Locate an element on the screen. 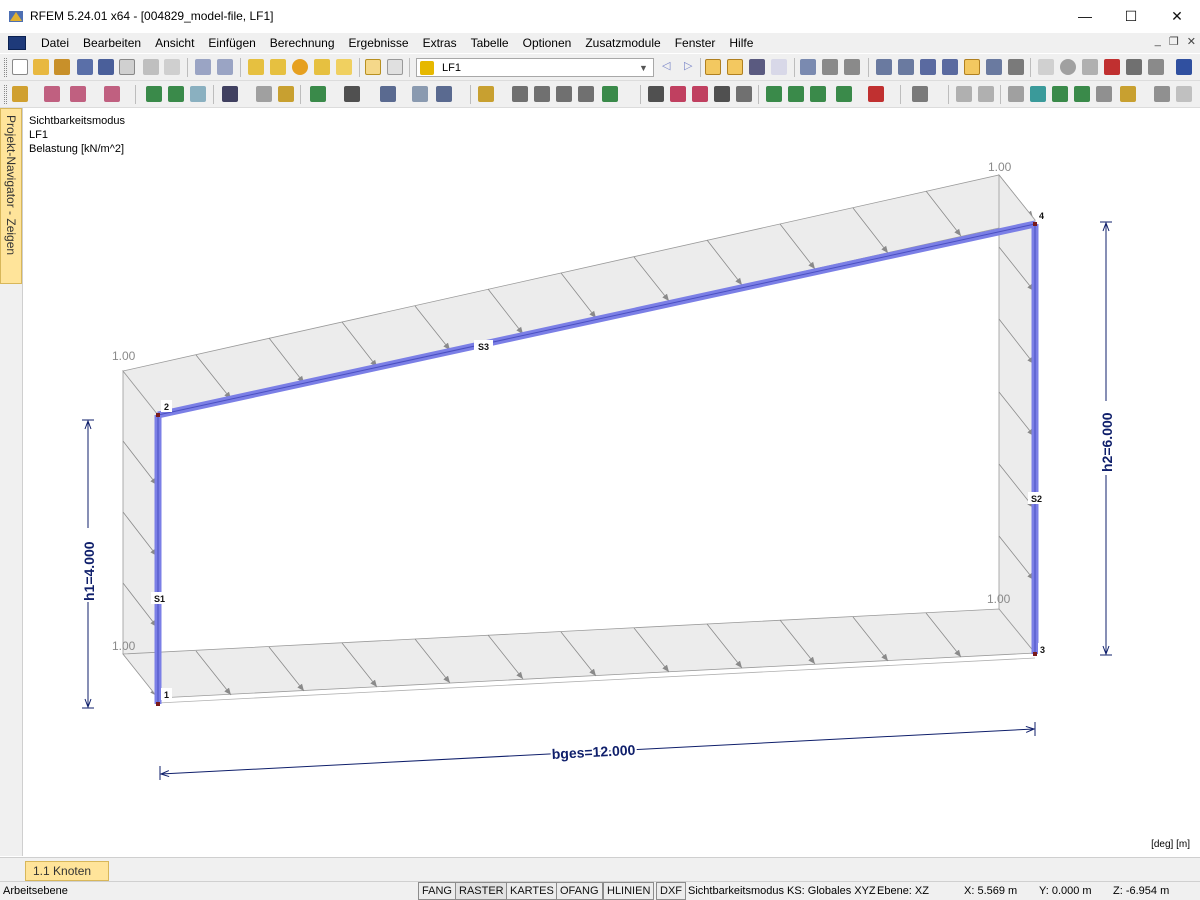 Image resolution: width=1200 pixels, height=900 pixels. slope-icon is located at coordinates (1104, 94).